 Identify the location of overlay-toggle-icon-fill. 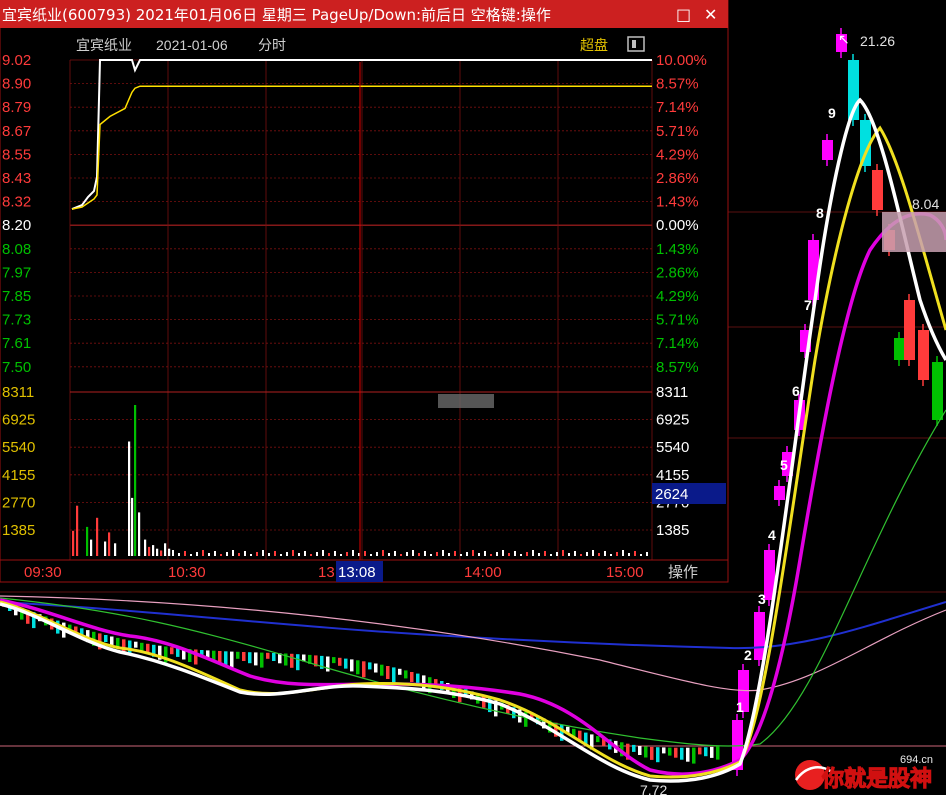
(634, 44).